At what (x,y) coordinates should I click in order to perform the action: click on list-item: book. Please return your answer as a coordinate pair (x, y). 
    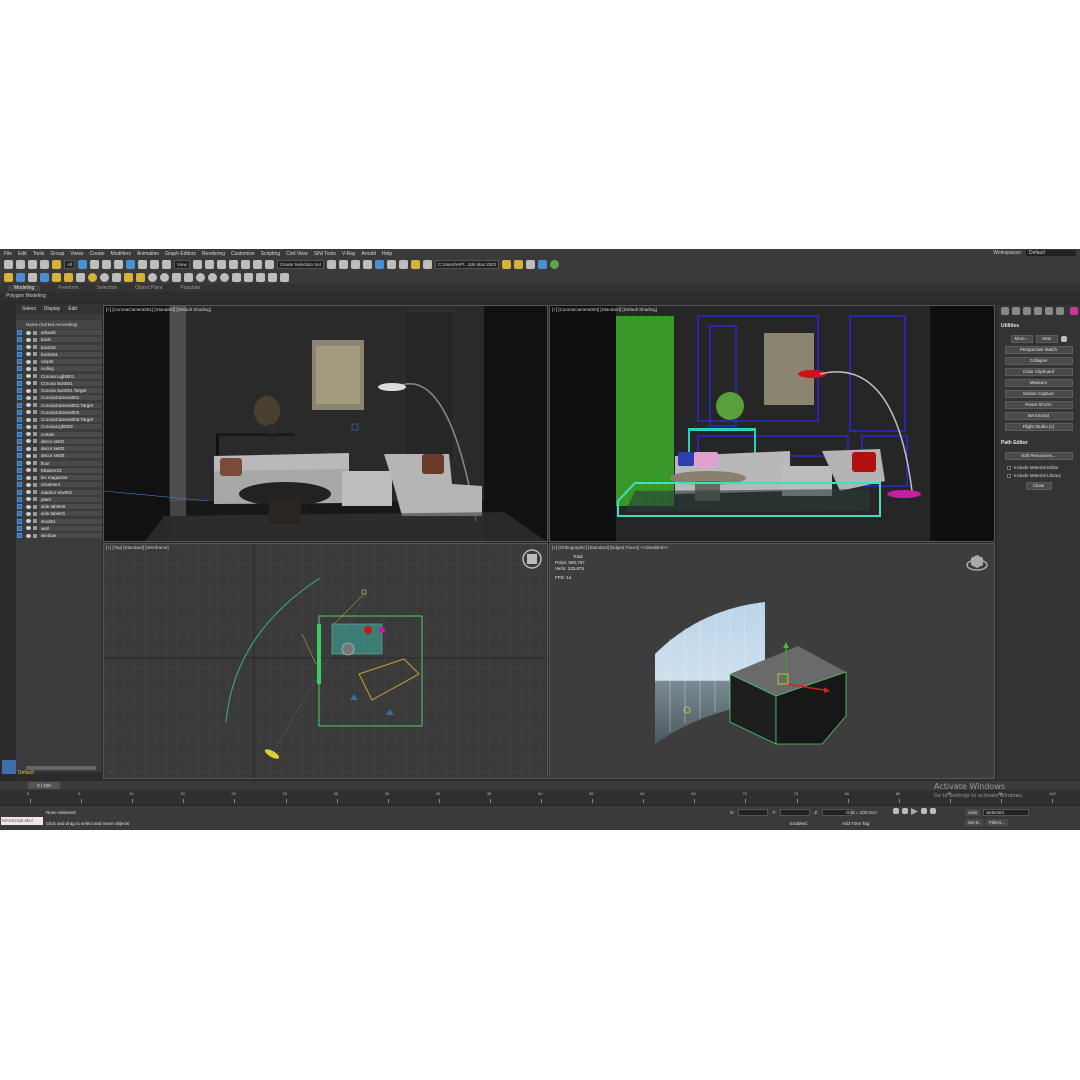
    Looking at the image, I should click on (59, 339).